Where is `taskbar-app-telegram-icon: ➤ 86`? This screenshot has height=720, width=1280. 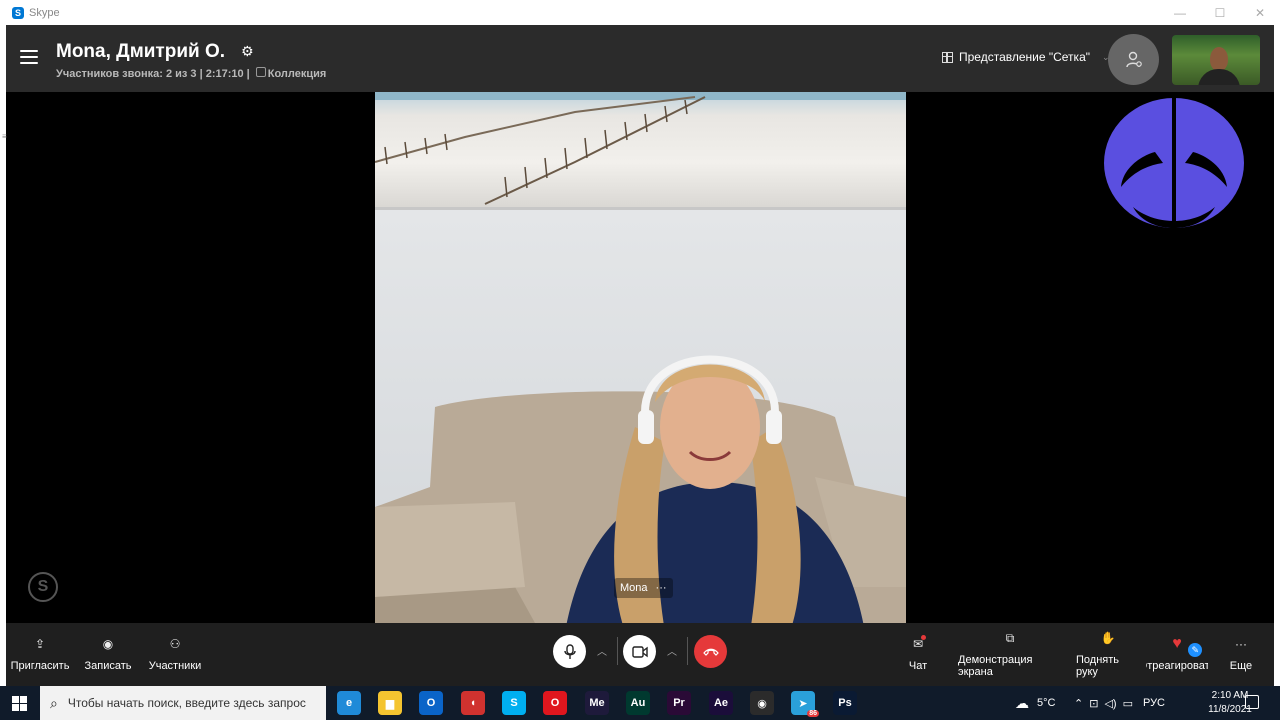
taskbar-app-telegram-icon: ➤ 86 is located at coordinates (805, 704).